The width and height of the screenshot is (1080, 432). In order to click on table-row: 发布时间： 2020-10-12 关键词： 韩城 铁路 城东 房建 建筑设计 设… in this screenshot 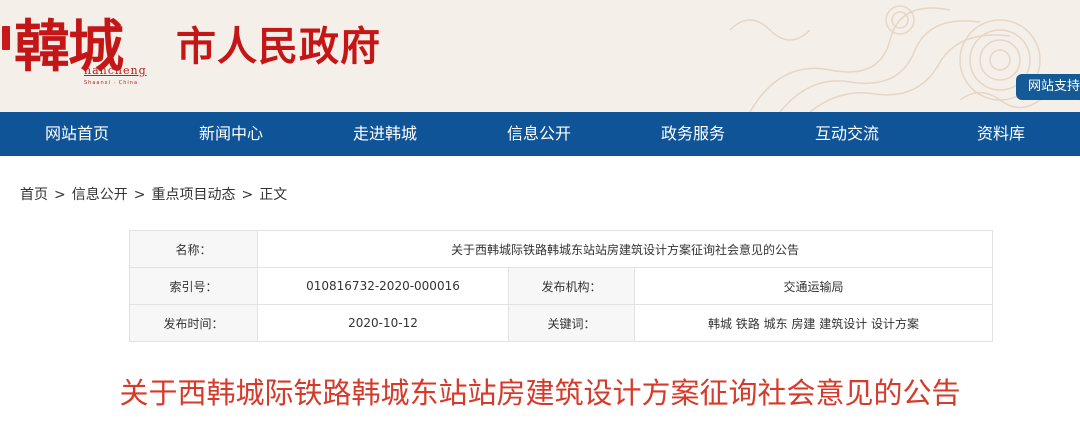, I will do `click(561, 323)`.